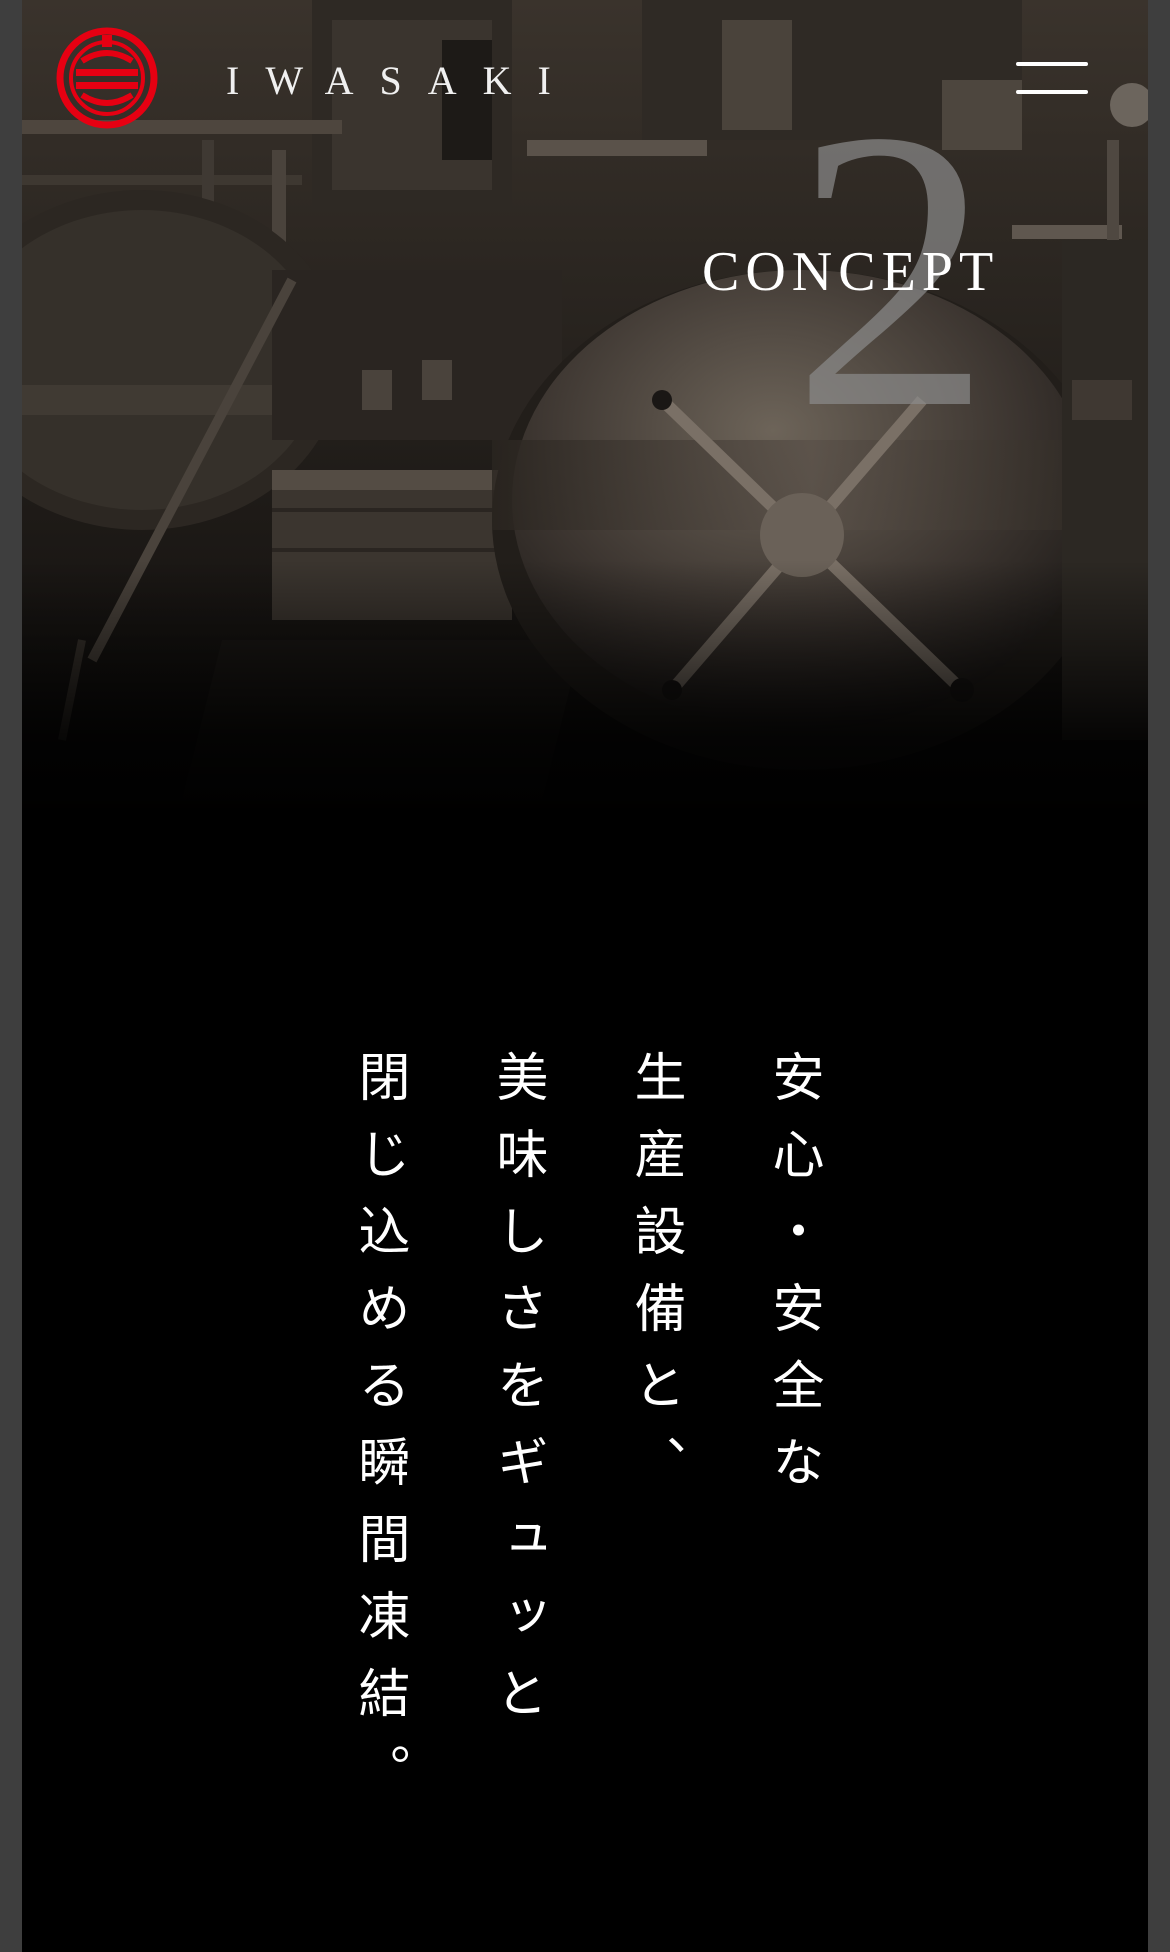 Image resolution: width=1170 pixels, height=1952 pixels. Describe the element at coordinates (655, 1281) in the screenshot. I see `copy-line-2: 生産設備と、` at that location.